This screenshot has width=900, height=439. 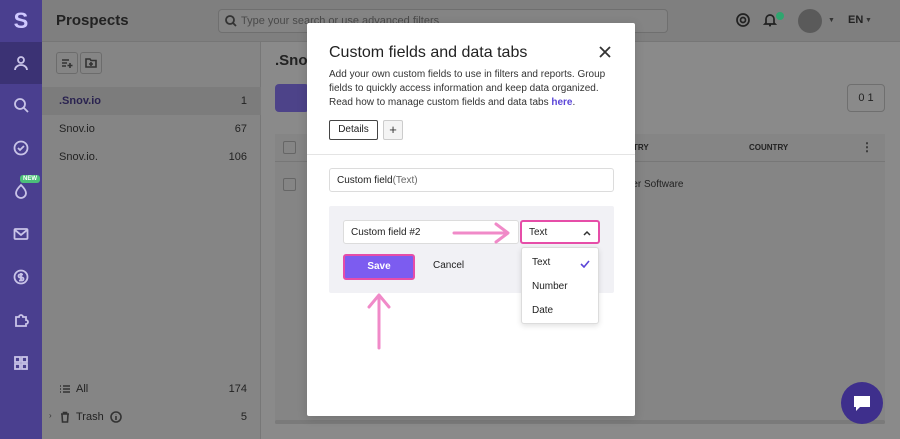 What do you see at coordinates (82, 389) in the screenshot?
I see `all-label: All` at bounding box center [82, 389].